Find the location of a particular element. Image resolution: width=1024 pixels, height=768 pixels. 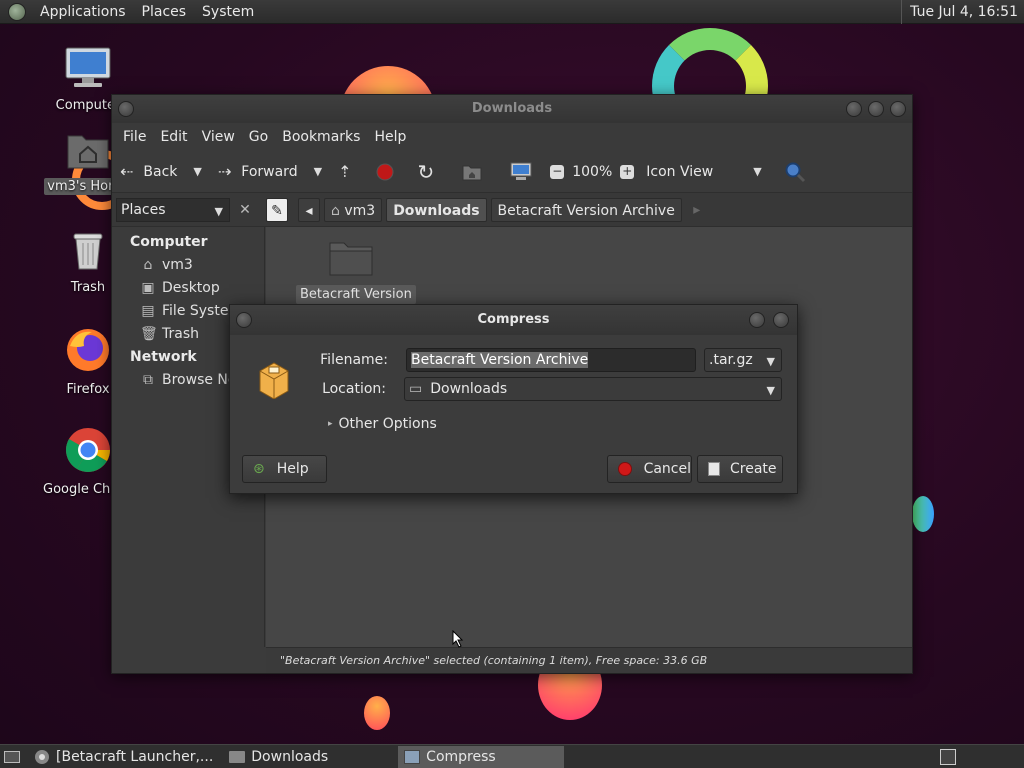

menu-bookmarks: Bookmarks is located at coordinates (321, 137).